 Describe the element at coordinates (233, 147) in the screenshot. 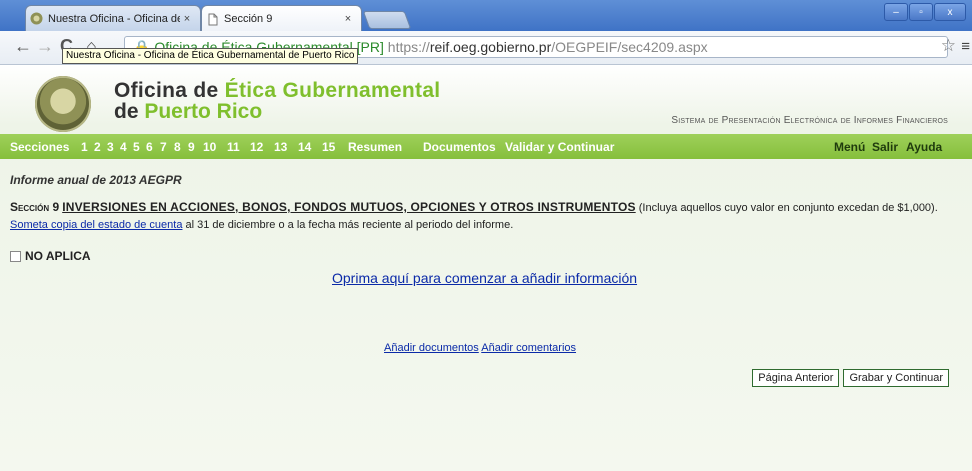

I see `nav-section-11: 11` at that location.